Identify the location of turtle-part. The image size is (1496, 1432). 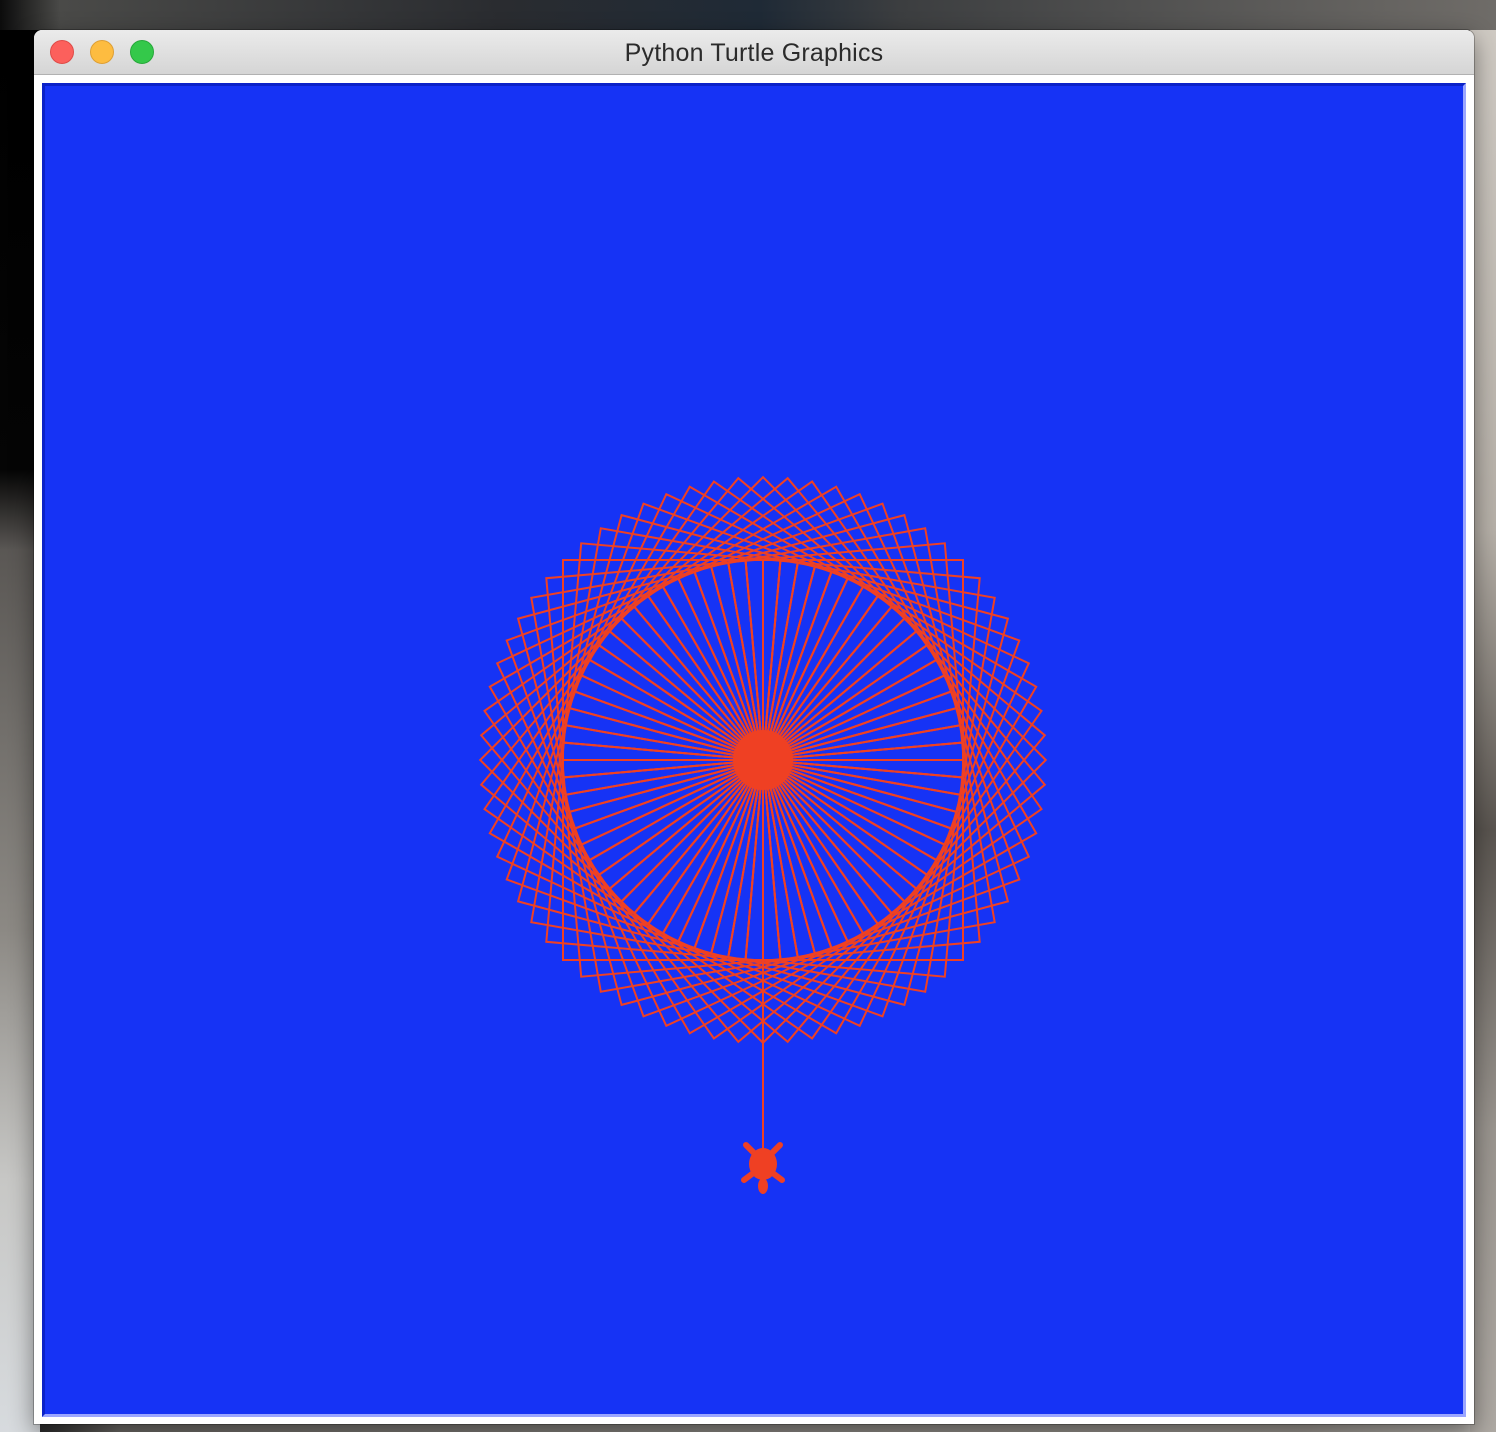
(763, 1186).